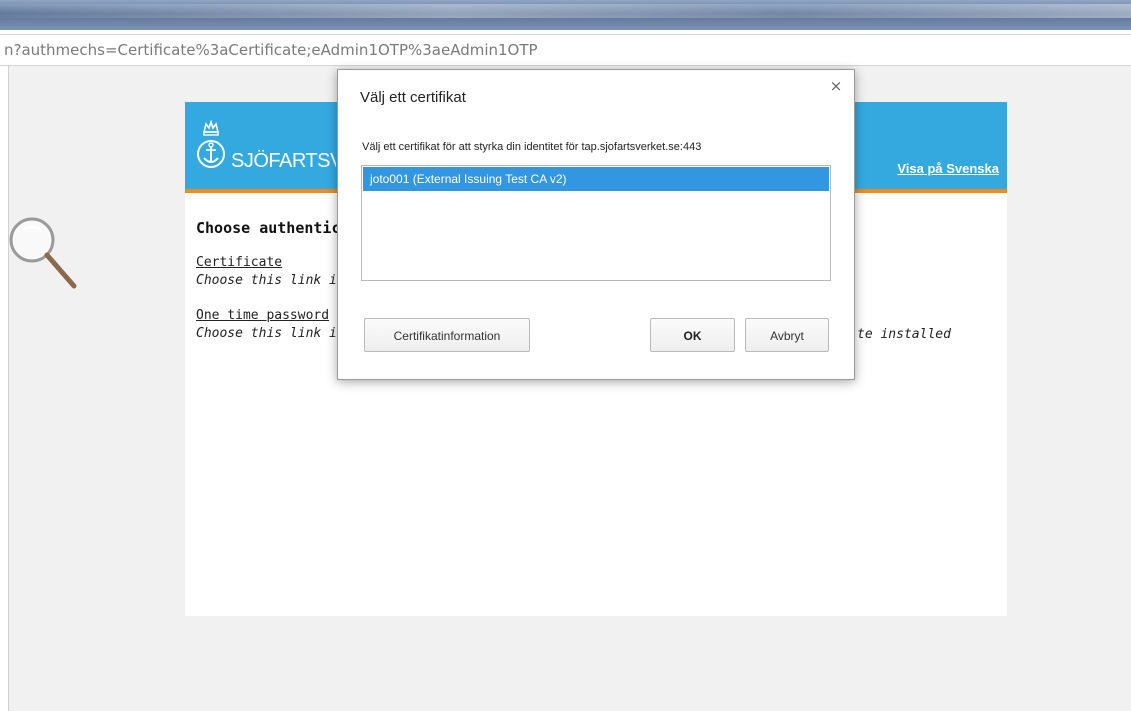 The image size is (1131, 711). I want to click on certificate-list: joto001 (External Issuing Test CA v2), so click(596, 223).